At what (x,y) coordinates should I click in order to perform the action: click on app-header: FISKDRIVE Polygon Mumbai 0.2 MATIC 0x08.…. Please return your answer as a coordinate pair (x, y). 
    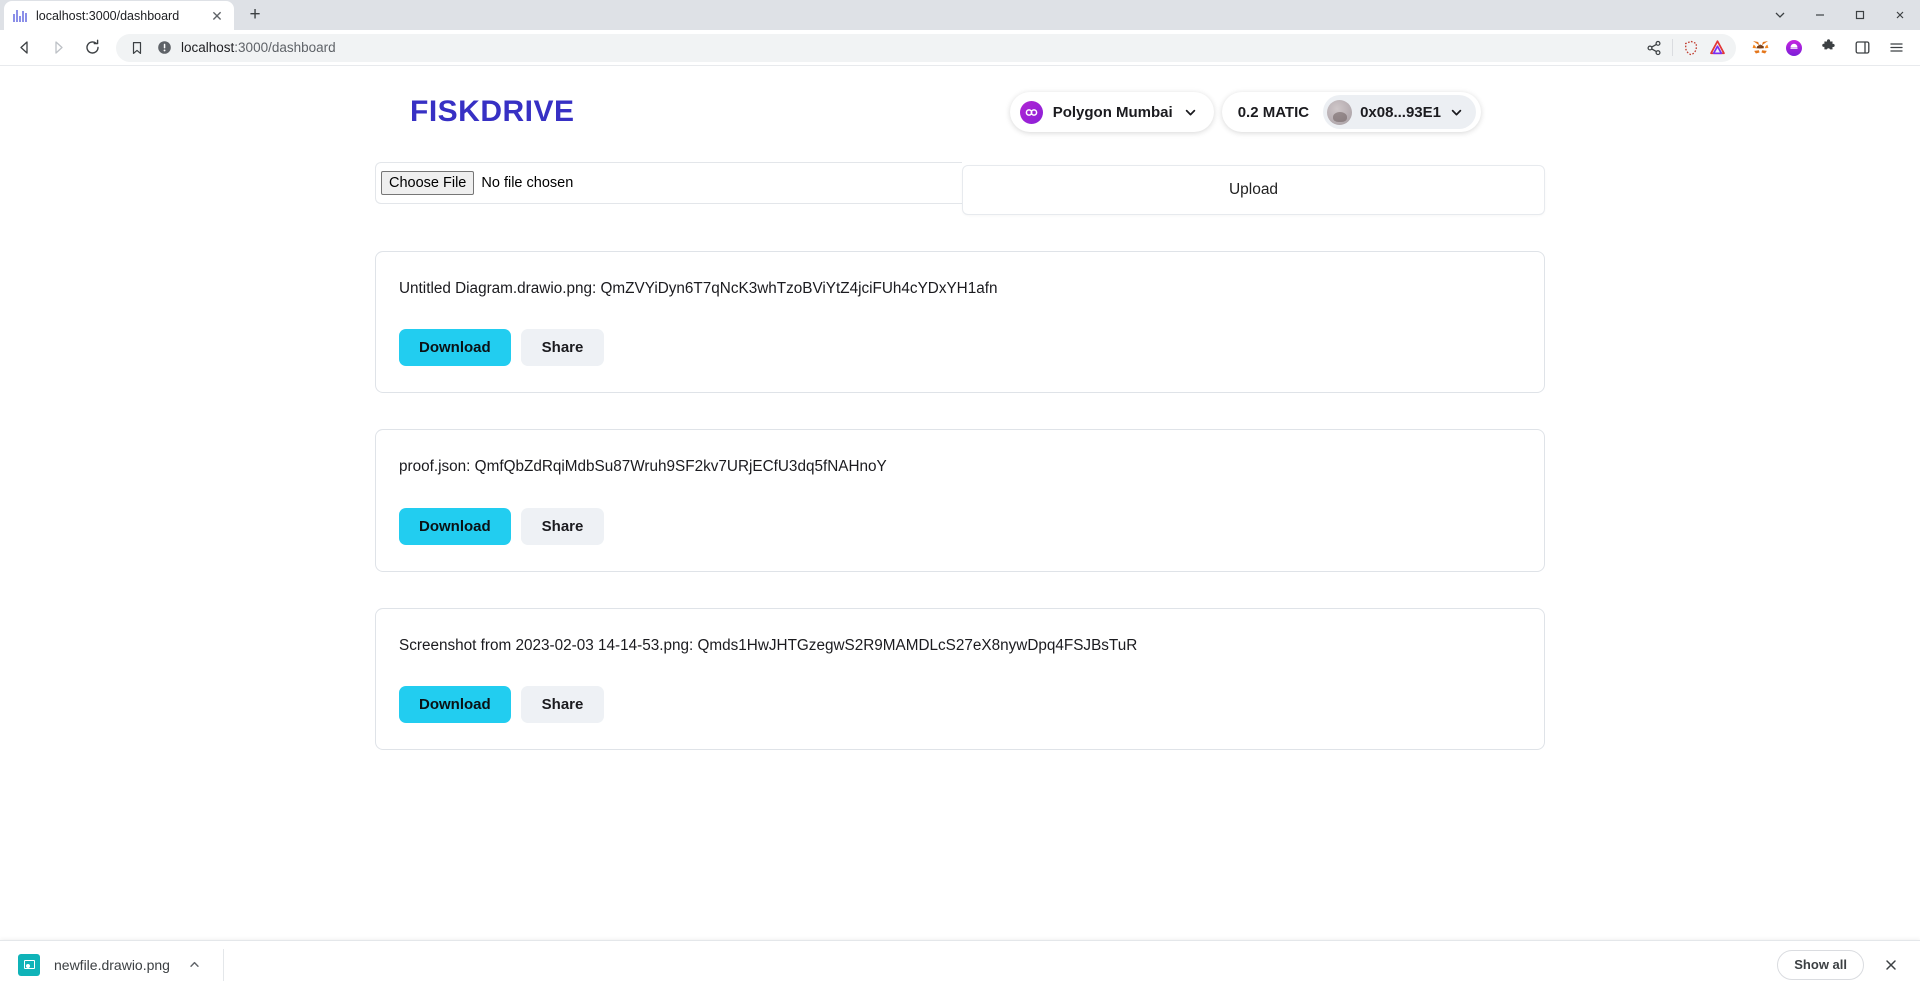
    Looking at the image, I should click on (960, 102).